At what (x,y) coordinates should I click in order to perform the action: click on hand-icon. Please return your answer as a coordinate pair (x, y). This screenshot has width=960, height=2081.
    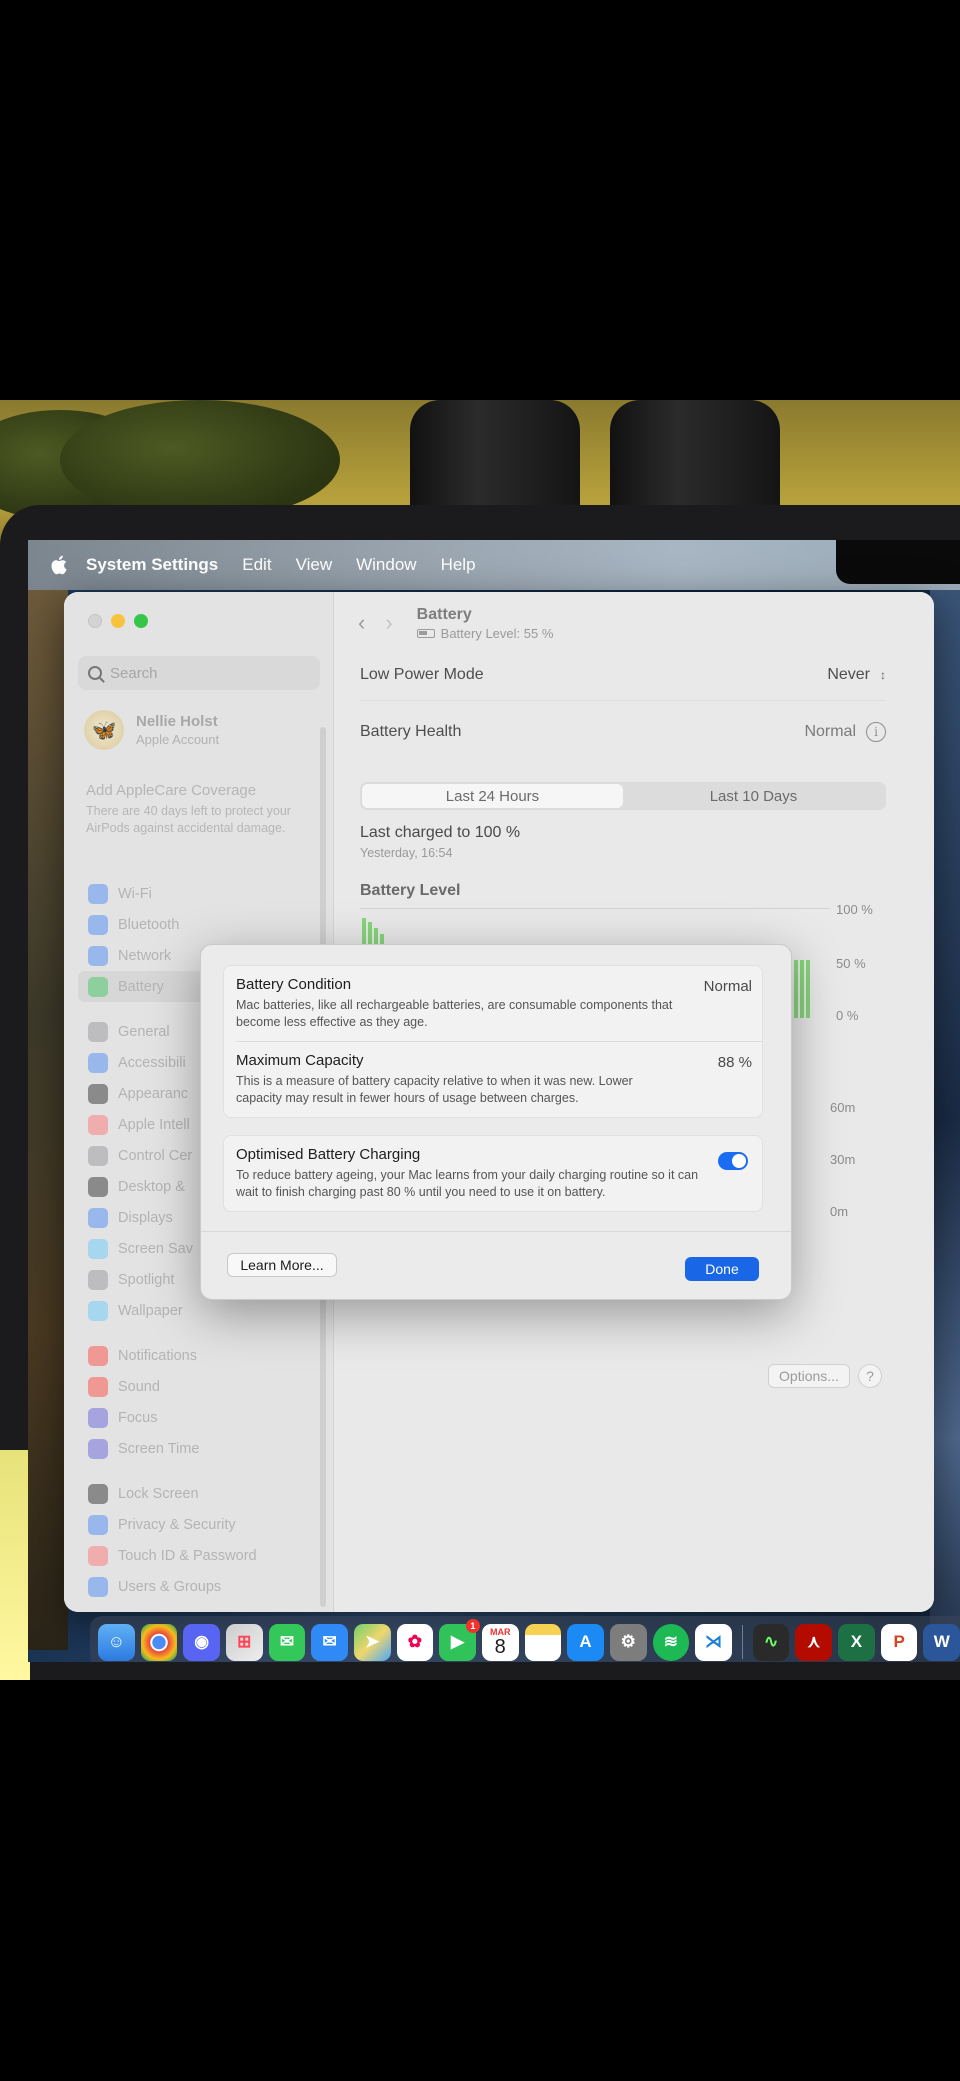
    Looking at the image, I should click on (98, 1524).